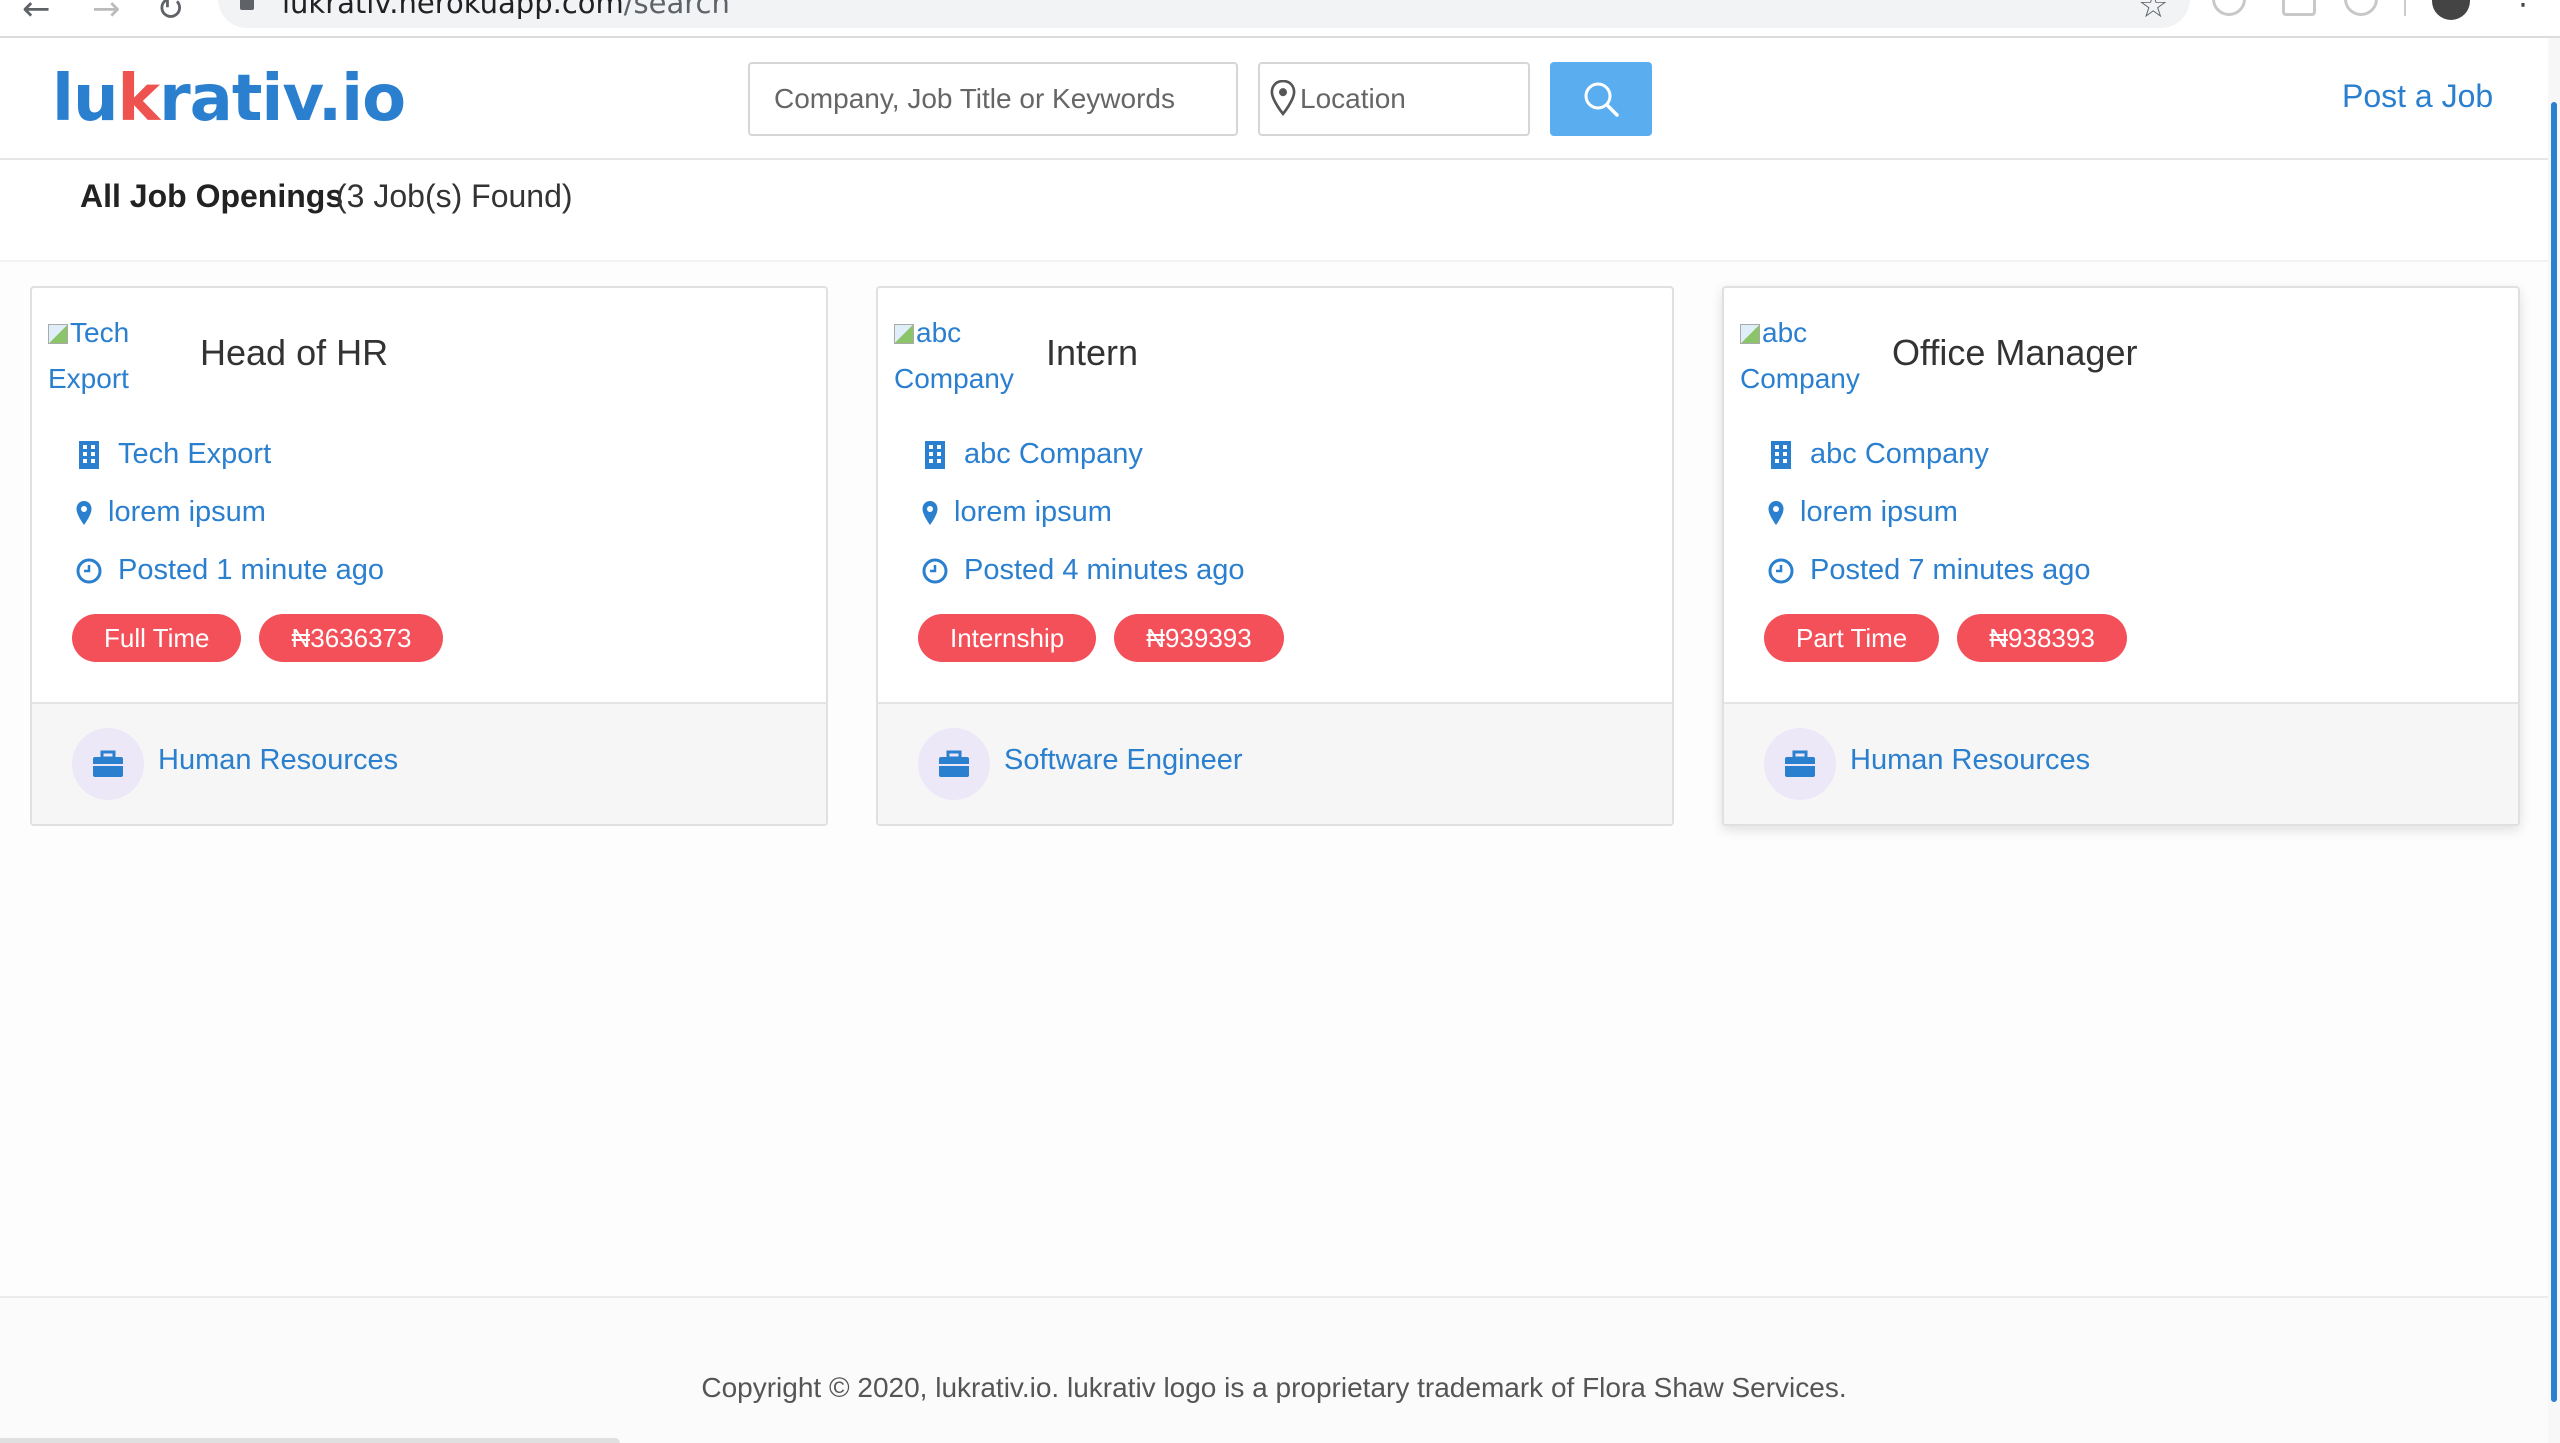 The width and height of the screenshot is (2560, 1443). I want to click on job-posted-time: Posted 7 minutes ago, so click(1927, 570).